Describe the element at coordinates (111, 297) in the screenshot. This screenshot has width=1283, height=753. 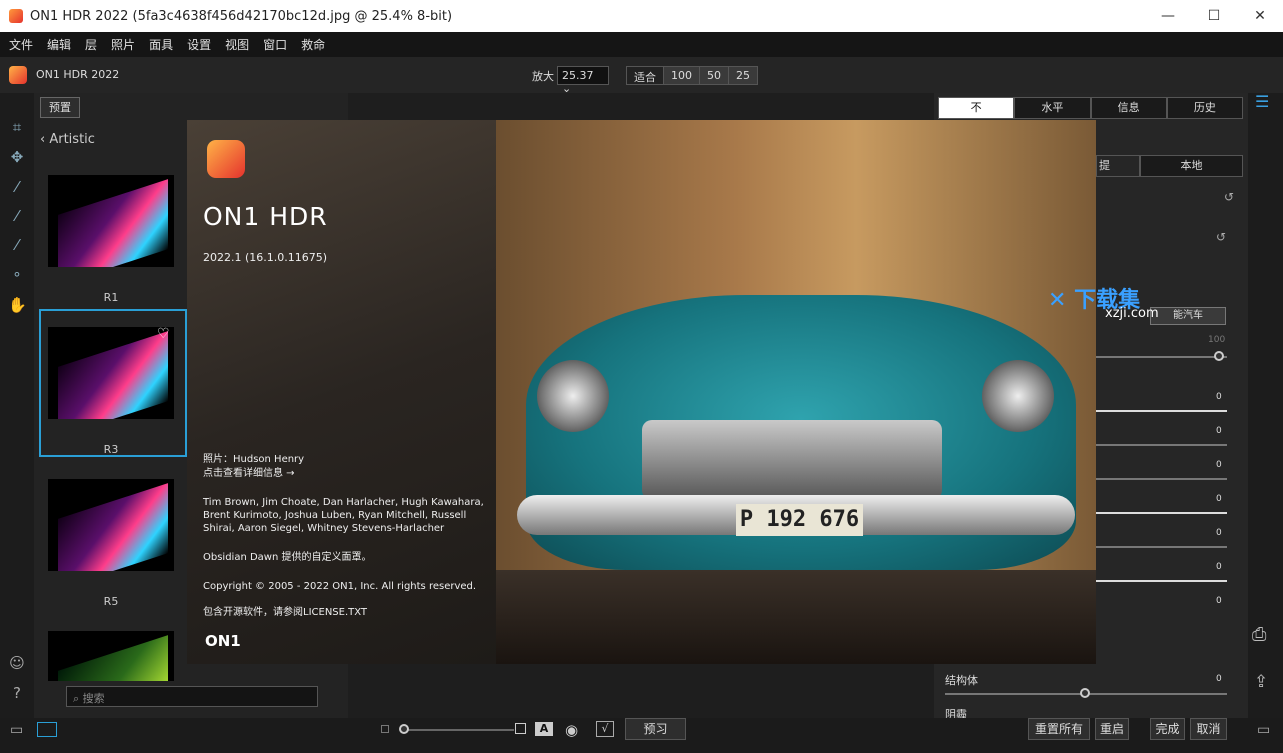
I see `preset-label: R1` at that location.